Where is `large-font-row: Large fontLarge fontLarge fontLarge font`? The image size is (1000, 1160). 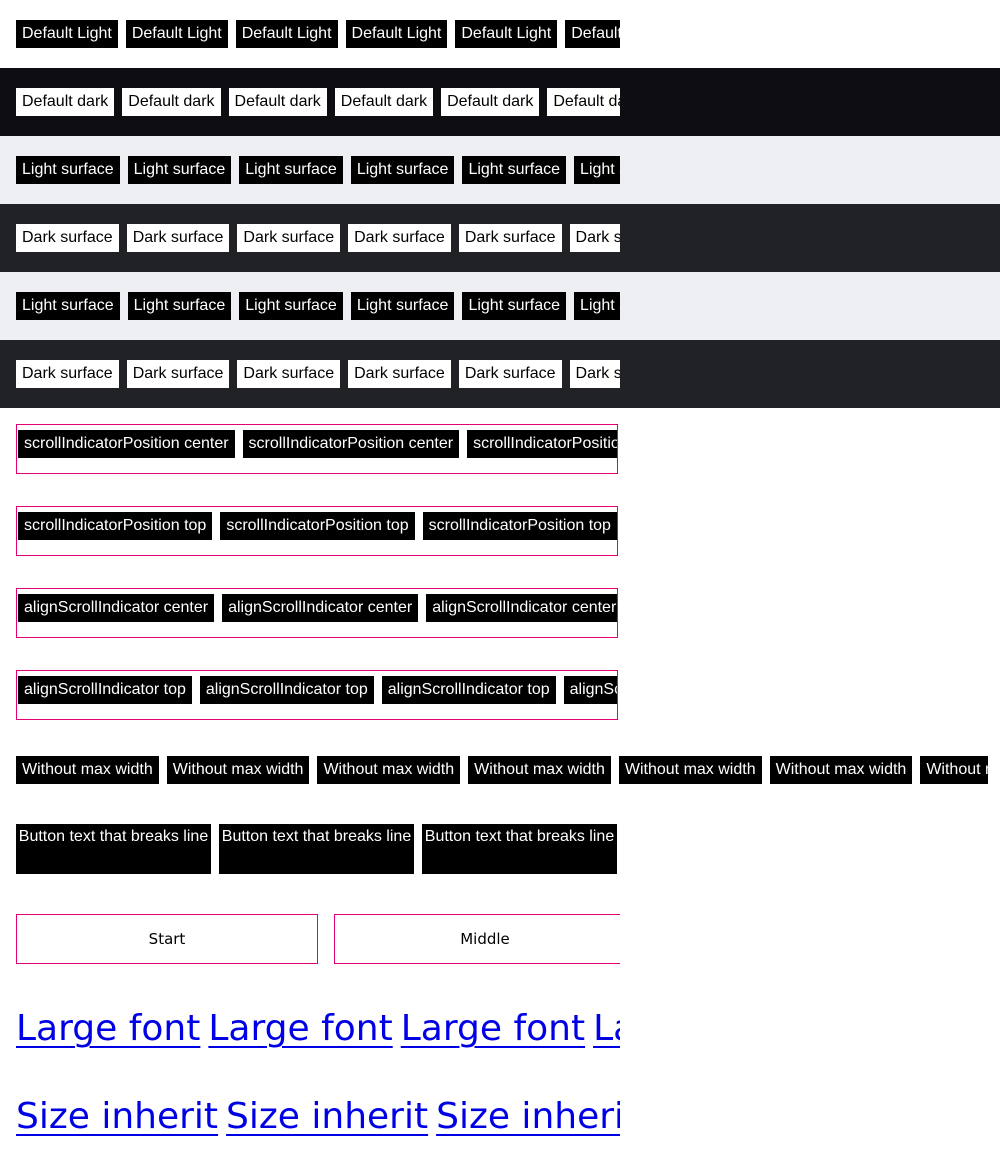
large-font-row: Large fontLarge fontLarge fontLarge font is located at coordinates (318, 1032).